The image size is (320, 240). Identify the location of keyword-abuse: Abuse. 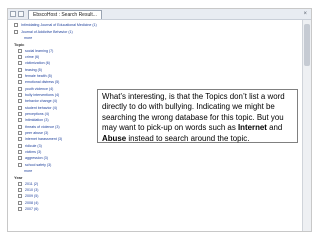
(114, 138).